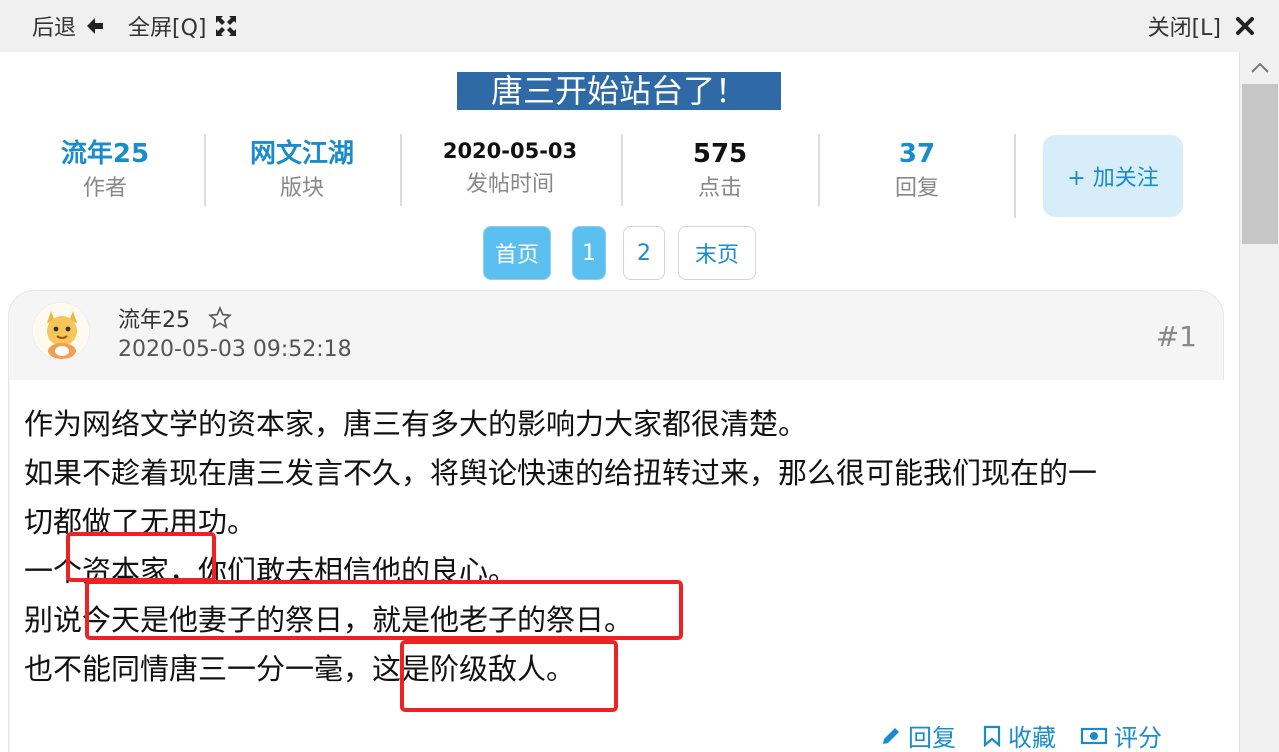 The height and width of the screenshot is (752, 1279). I want to click on scroll-thumb, so click(1260, 164).